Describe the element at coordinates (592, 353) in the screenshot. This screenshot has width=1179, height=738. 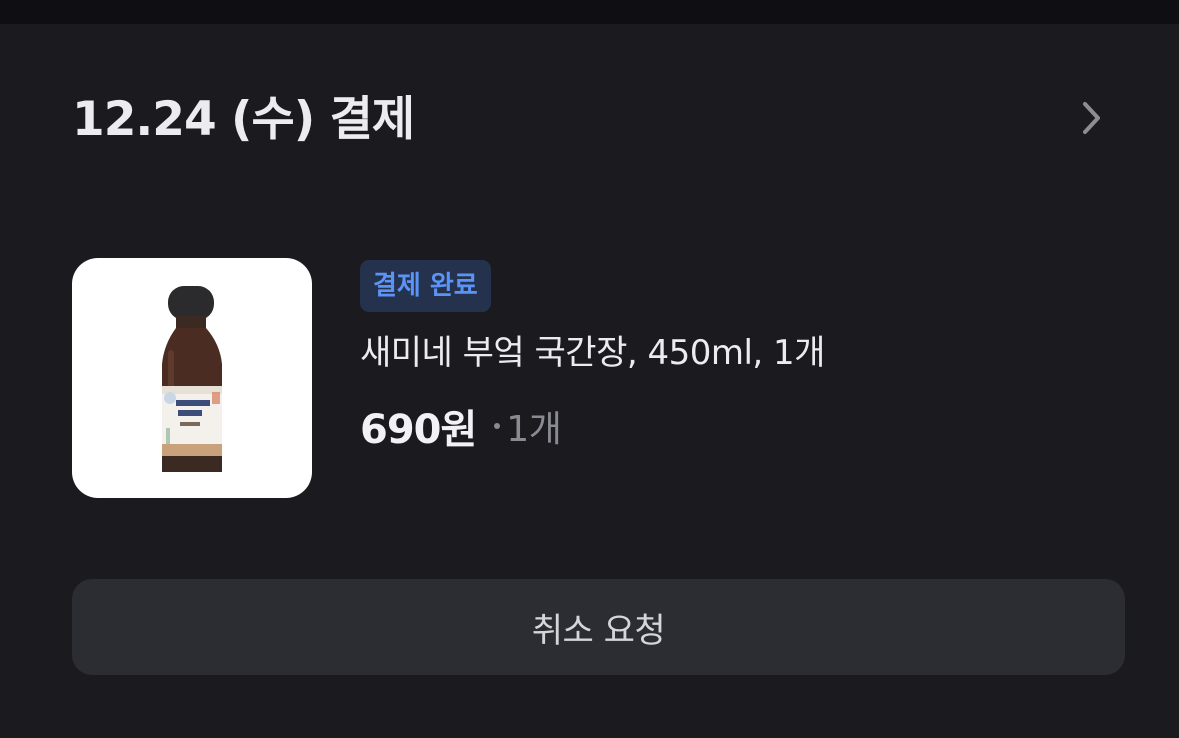
I see `product-name: 새미네 부엌 국간장, 450ml, 1개` at that location.